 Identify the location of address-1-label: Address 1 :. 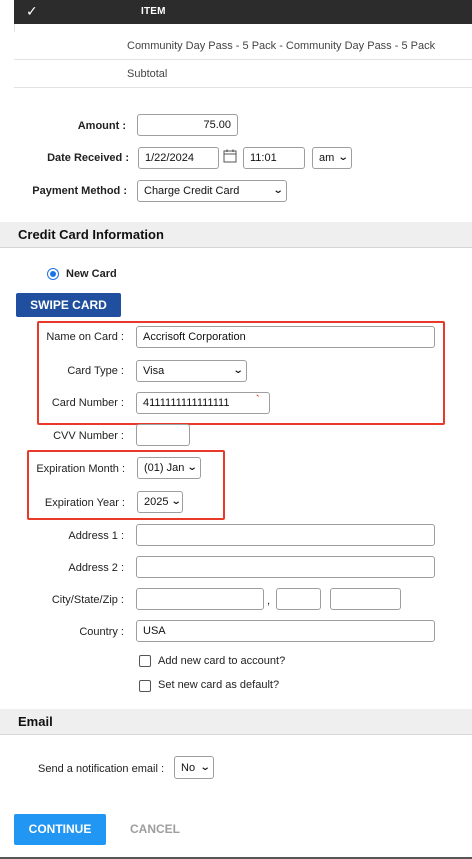
(96, 536).